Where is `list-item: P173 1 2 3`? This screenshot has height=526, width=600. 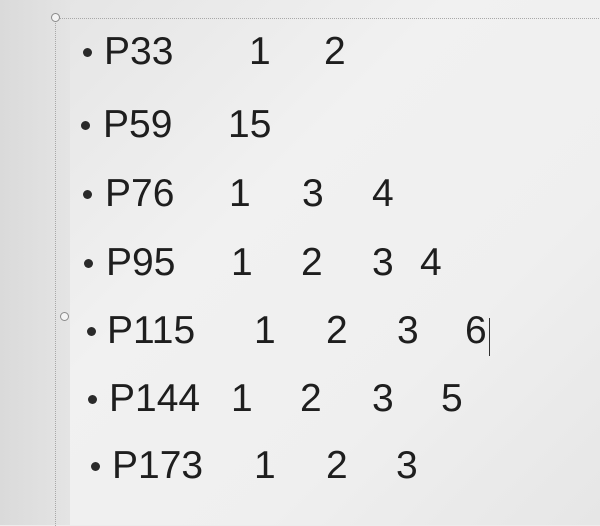 list-item: P173 1 2 3 is located at coordinates (300, 466).